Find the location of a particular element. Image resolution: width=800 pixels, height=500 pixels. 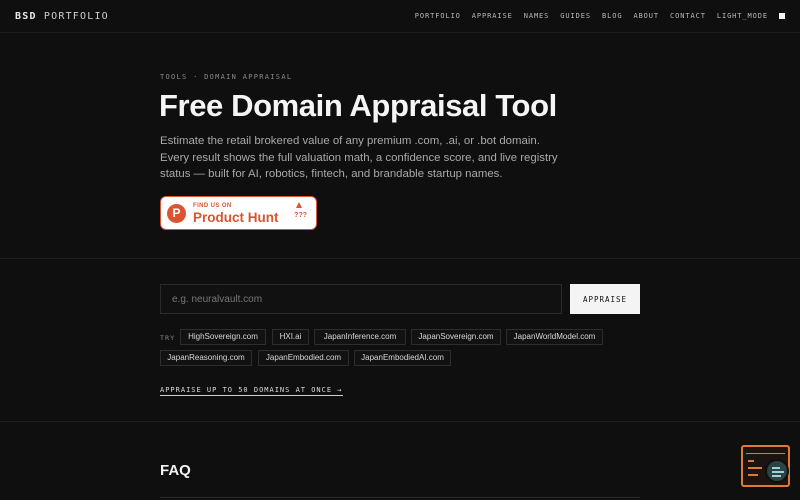

theme-toggle-icon is located at coordinates (782, 16).